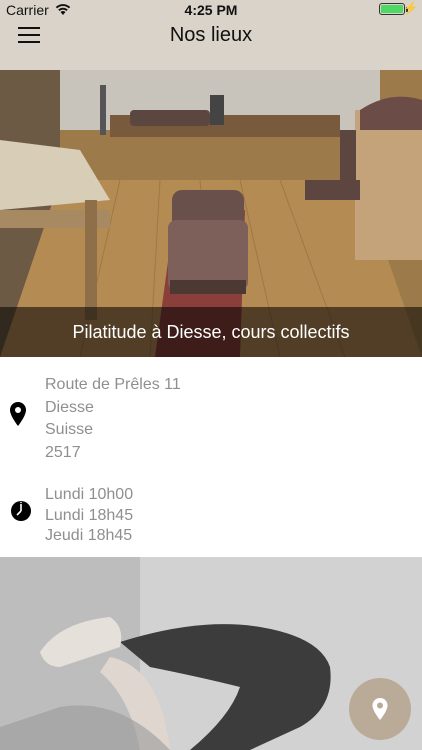  I want to click on navigation-bar: Carrier 4:25 PM ⚡ Nos lieux, so click(211, 35).